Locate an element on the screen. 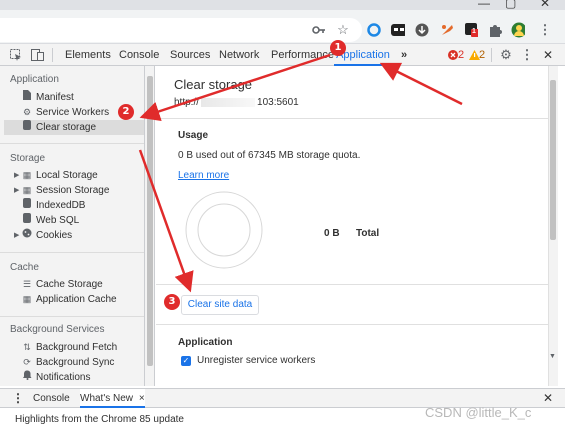  step-badge-2: 2 is located at coordinates (126, 112).